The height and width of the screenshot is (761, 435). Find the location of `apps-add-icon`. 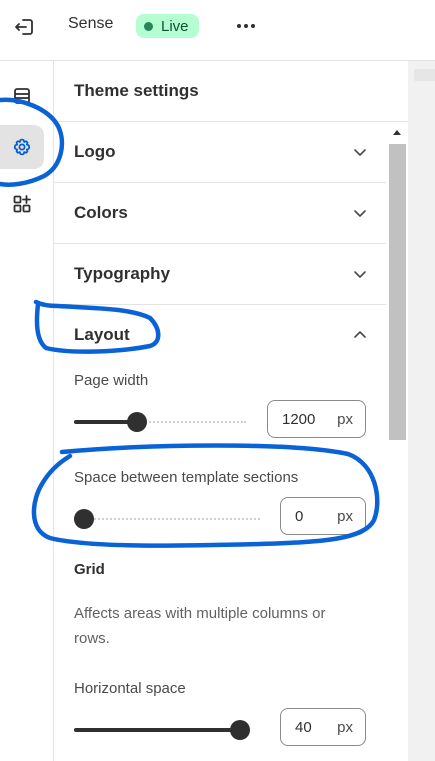

apps-add-icon is located at coordinates (22, 204).